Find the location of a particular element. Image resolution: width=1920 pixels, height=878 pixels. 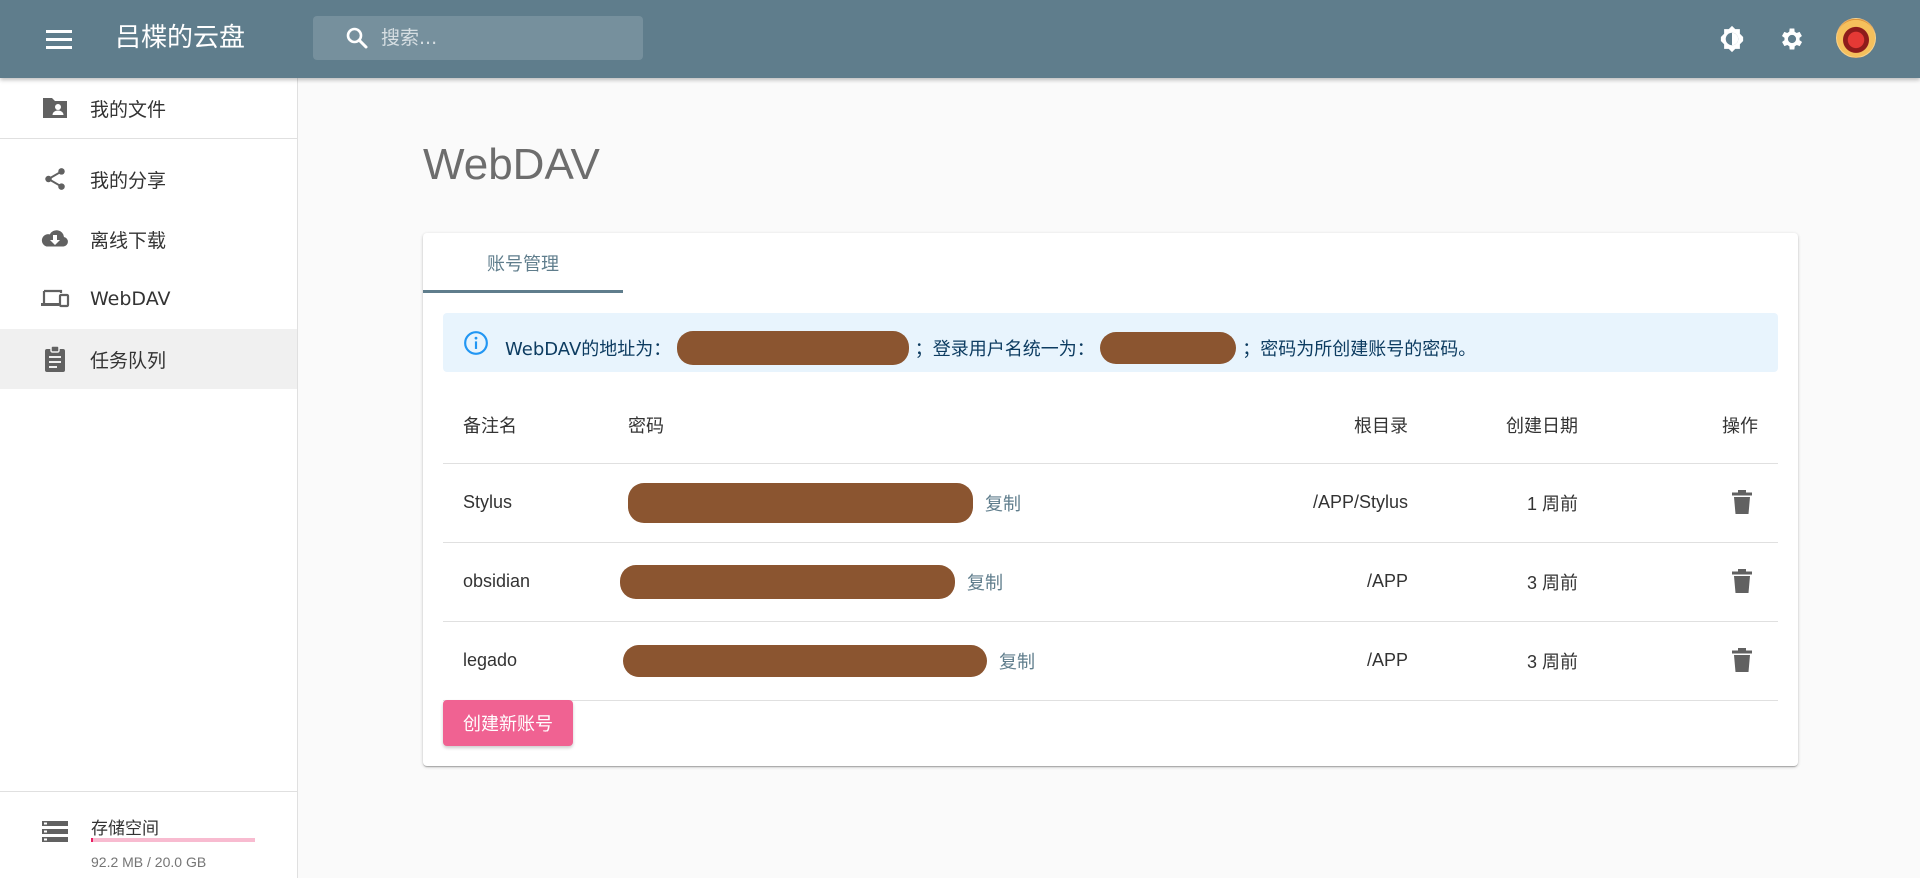

sidebar-item-label: 我的文件 is located at coordinates (128, 109).